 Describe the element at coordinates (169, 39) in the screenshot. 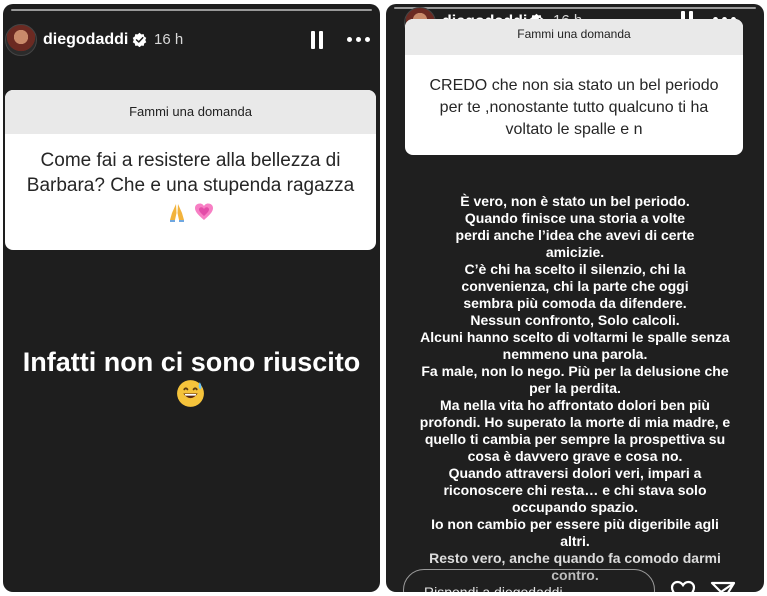

I see `time-ago: 16 h` at that location.